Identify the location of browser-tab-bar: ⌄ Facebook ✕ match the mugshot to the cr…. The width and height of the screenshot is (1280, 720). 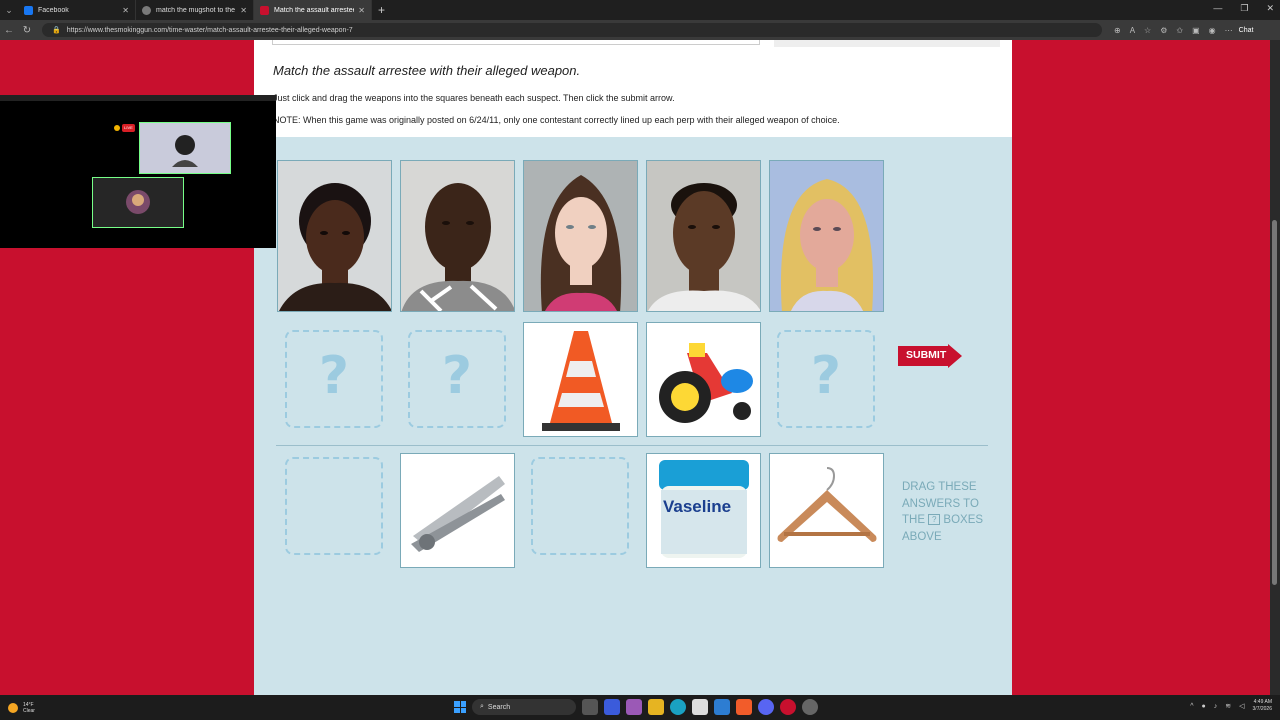
(640, 10).